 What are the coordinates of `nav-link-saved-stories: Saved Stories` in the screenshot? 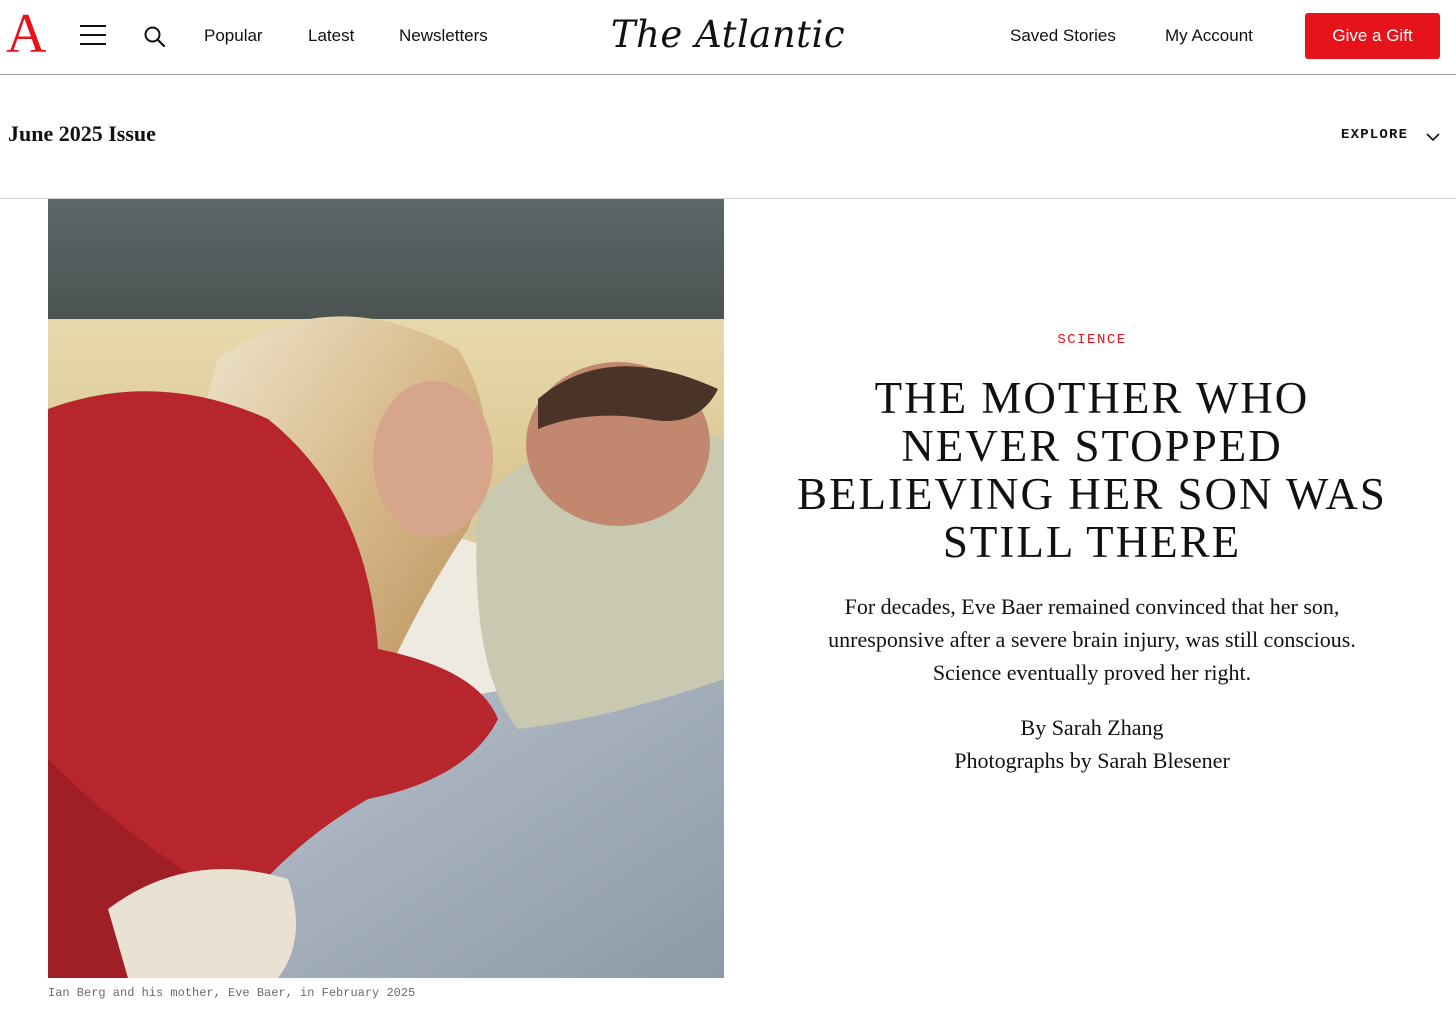 It's located at (1063, 36).